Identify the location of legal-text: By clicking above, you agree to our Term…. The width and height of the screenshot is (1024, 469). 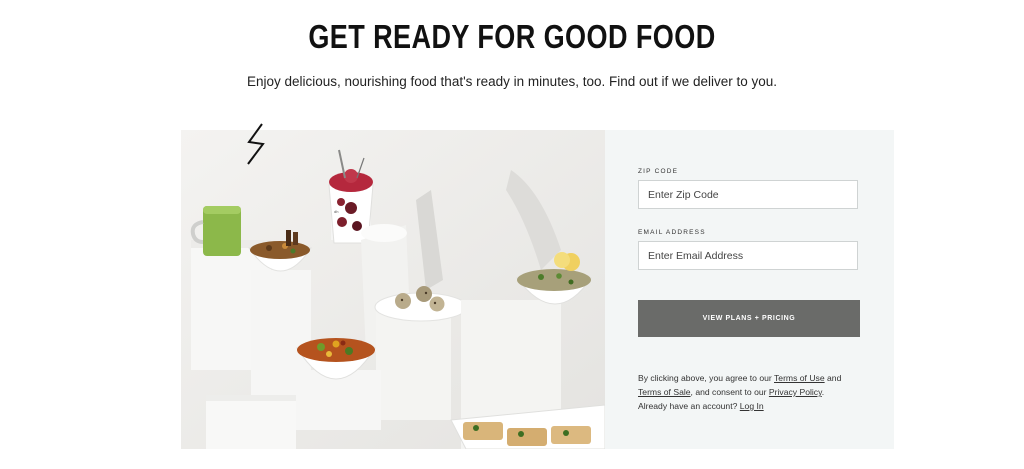
(750, 392).